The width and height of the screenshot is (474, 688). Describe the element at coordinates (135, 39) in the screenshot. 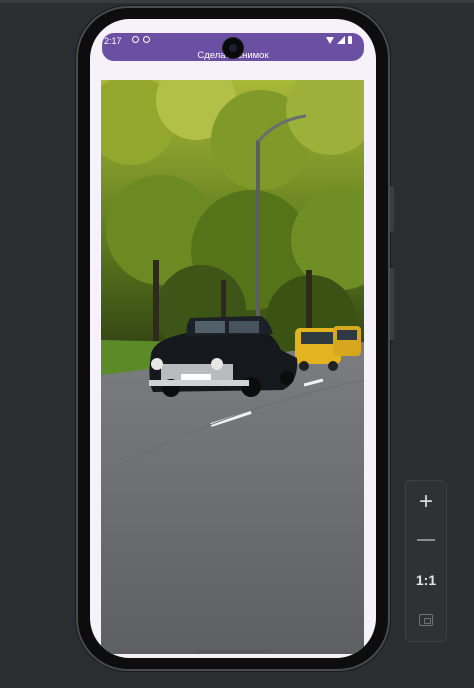

I see `info-icon` at that location.